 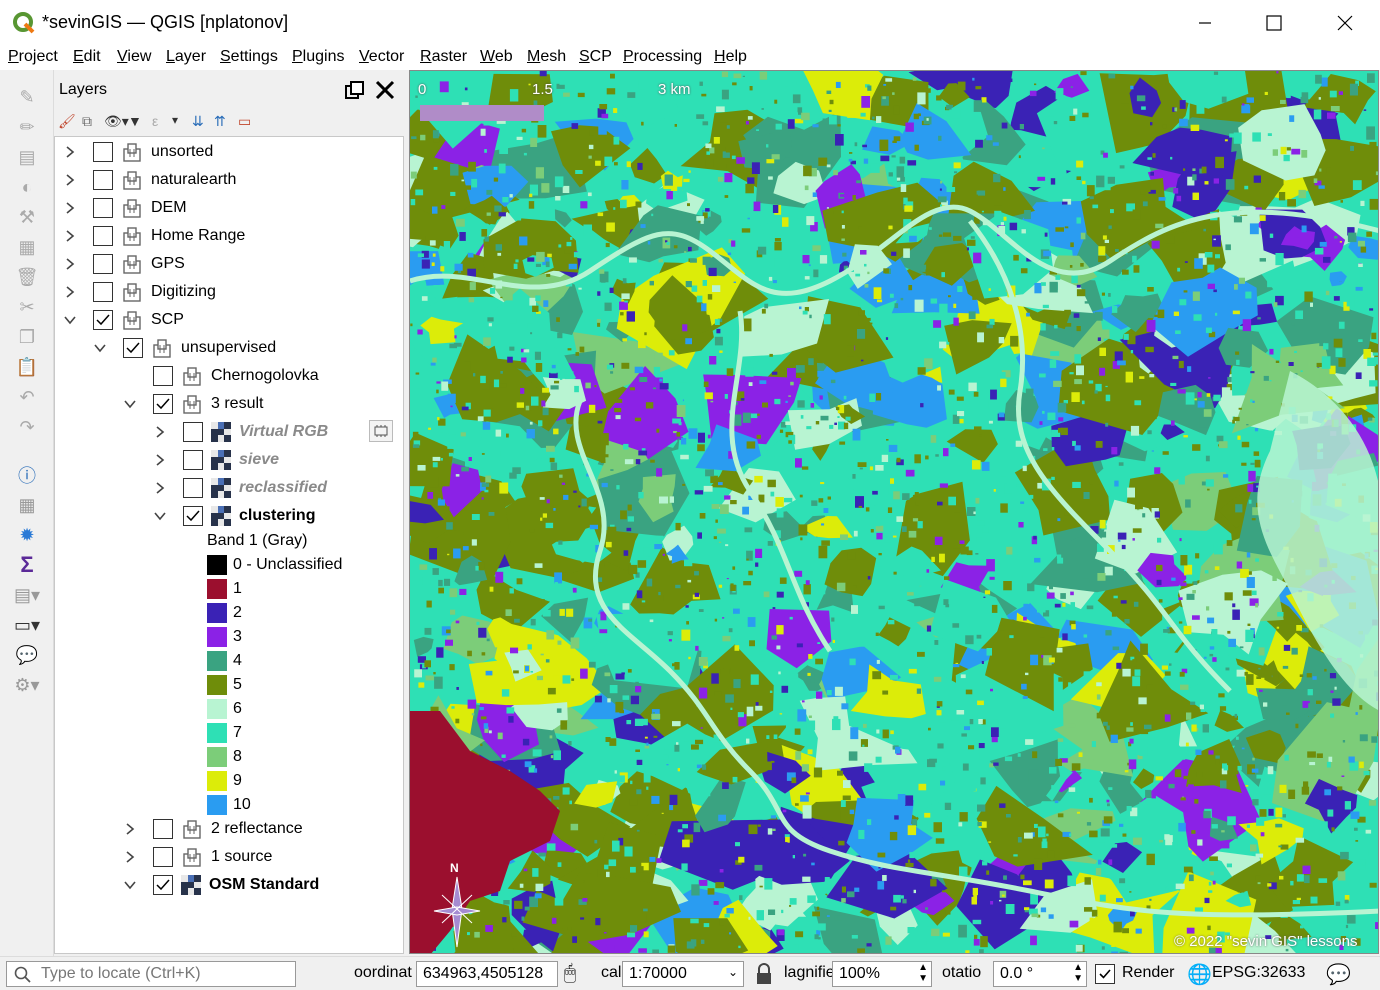 What do you see at coordinates (27, 367) in the screenshot?
I see `paste-features-icon: 📋` at bounding box center [27, 367].